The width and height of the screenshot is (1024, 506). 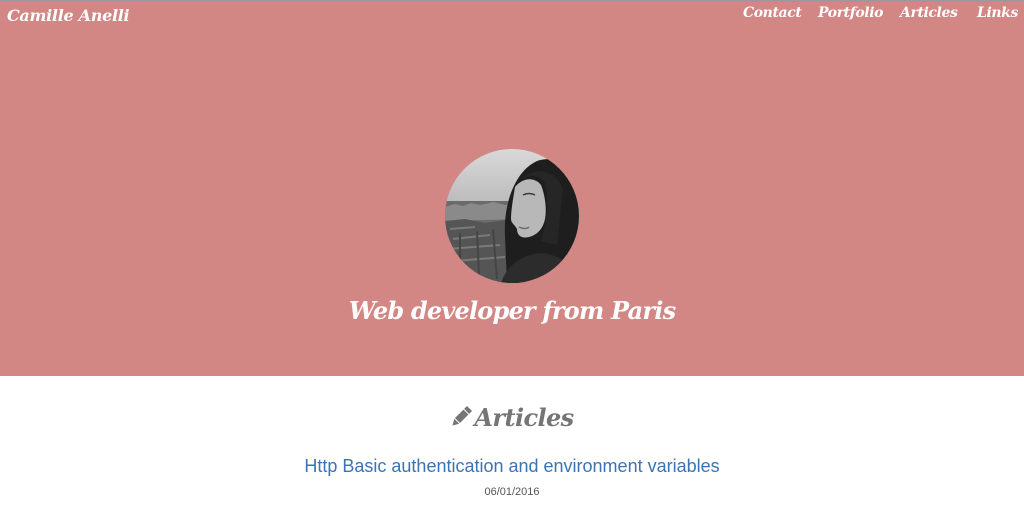 I want to click on article-date: 06/01/2016, so click(x=512, y=492).